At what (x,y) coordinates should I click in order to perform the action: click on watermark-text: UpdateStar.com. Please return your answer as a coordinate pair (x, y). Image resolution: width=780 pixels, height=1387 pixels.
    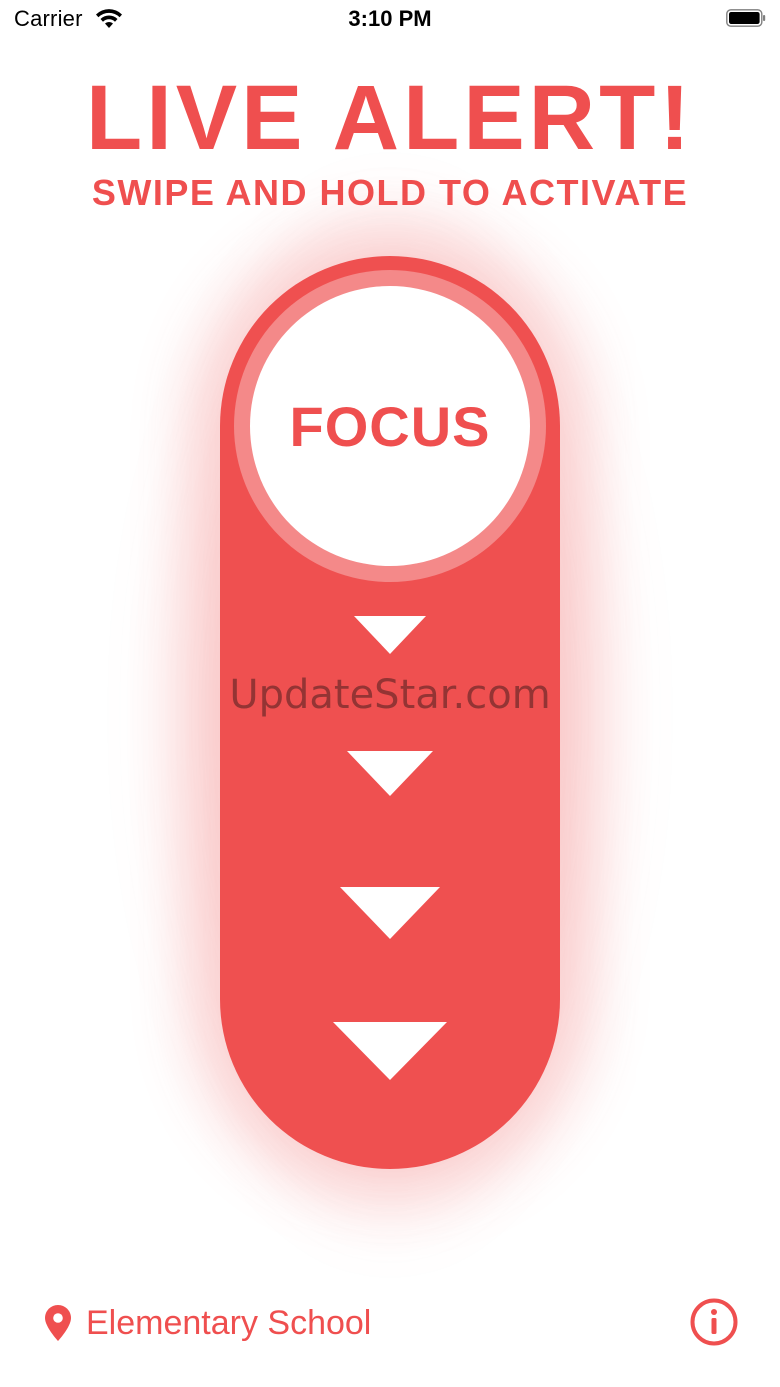
    Looking at the image, I should click on (390, 695).